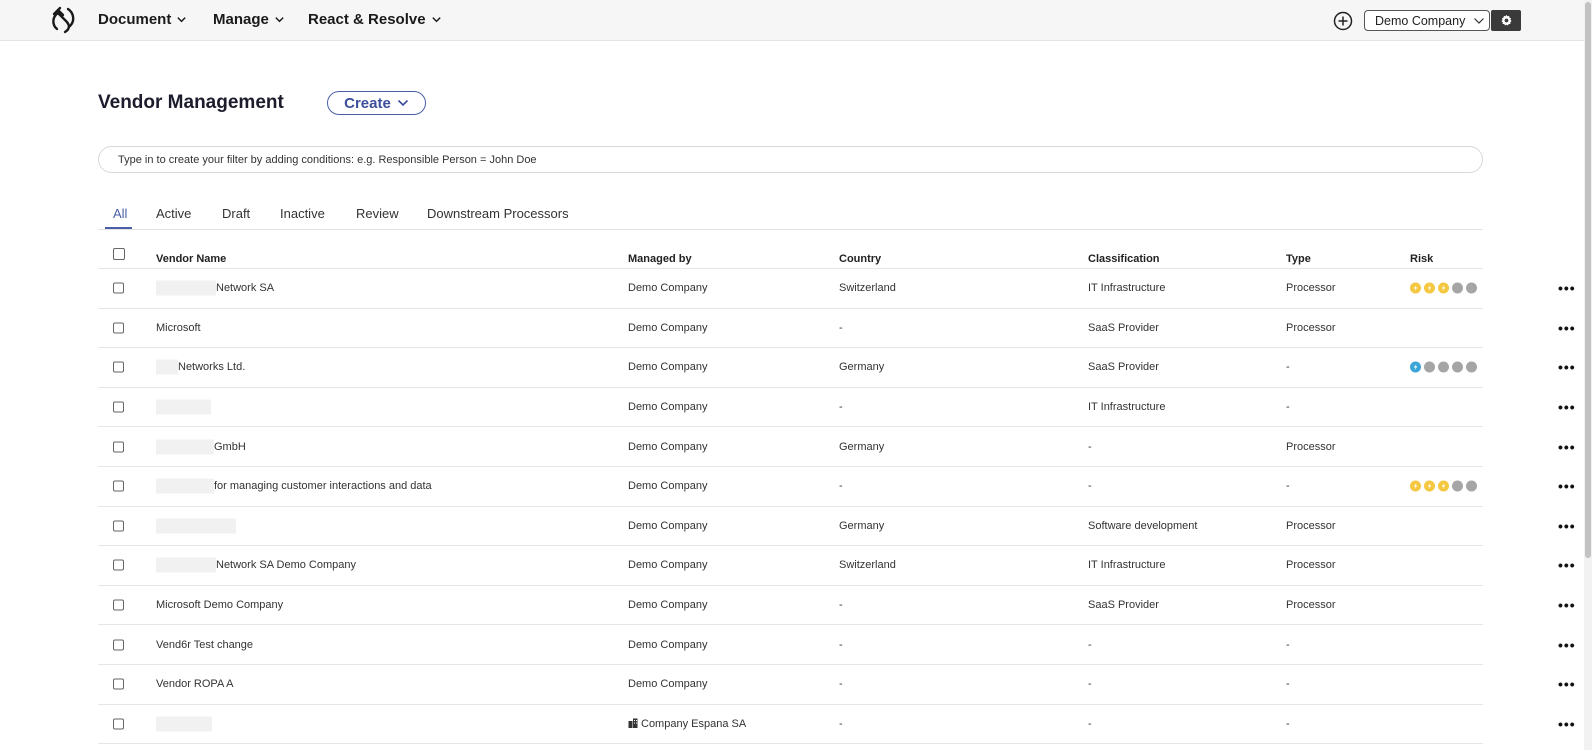 This screenshot has height=750, width=1592. I want to click on nav-manage: Manage, so click(249, 19).